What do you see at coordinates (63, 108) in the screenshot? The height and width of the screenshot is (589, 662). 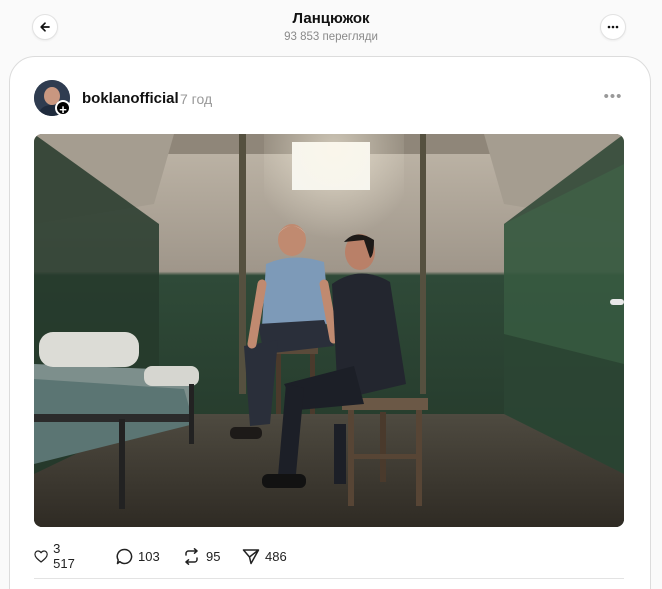 I see `follow-plus-icon: +` at bounding box center [63, 108].